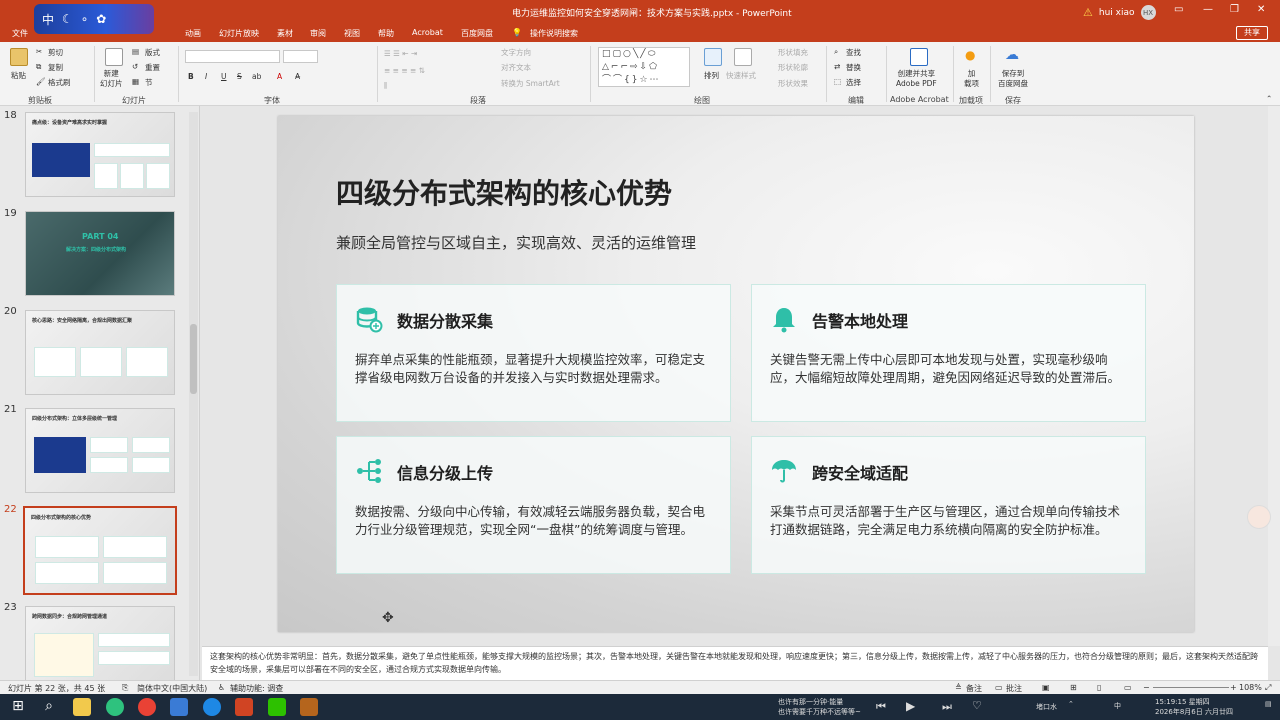 The image size is (1280, 720). I want to click on tell-me-search: 操作说明搜索, so click(554, 33).